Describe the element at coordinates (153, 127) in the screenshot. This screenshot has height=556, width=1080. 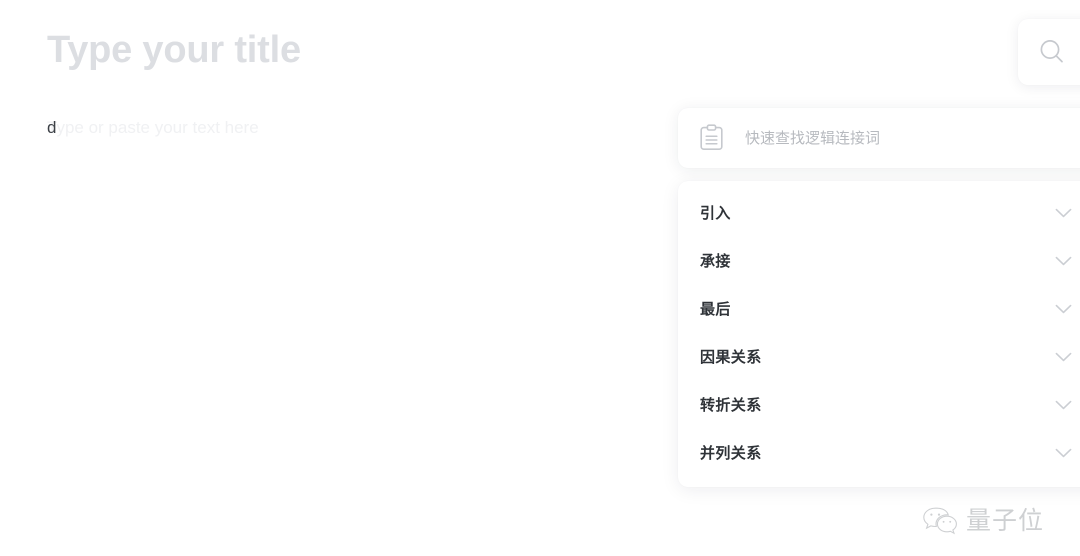
I see `body-placeholder: Type or paste your text here` at that location.